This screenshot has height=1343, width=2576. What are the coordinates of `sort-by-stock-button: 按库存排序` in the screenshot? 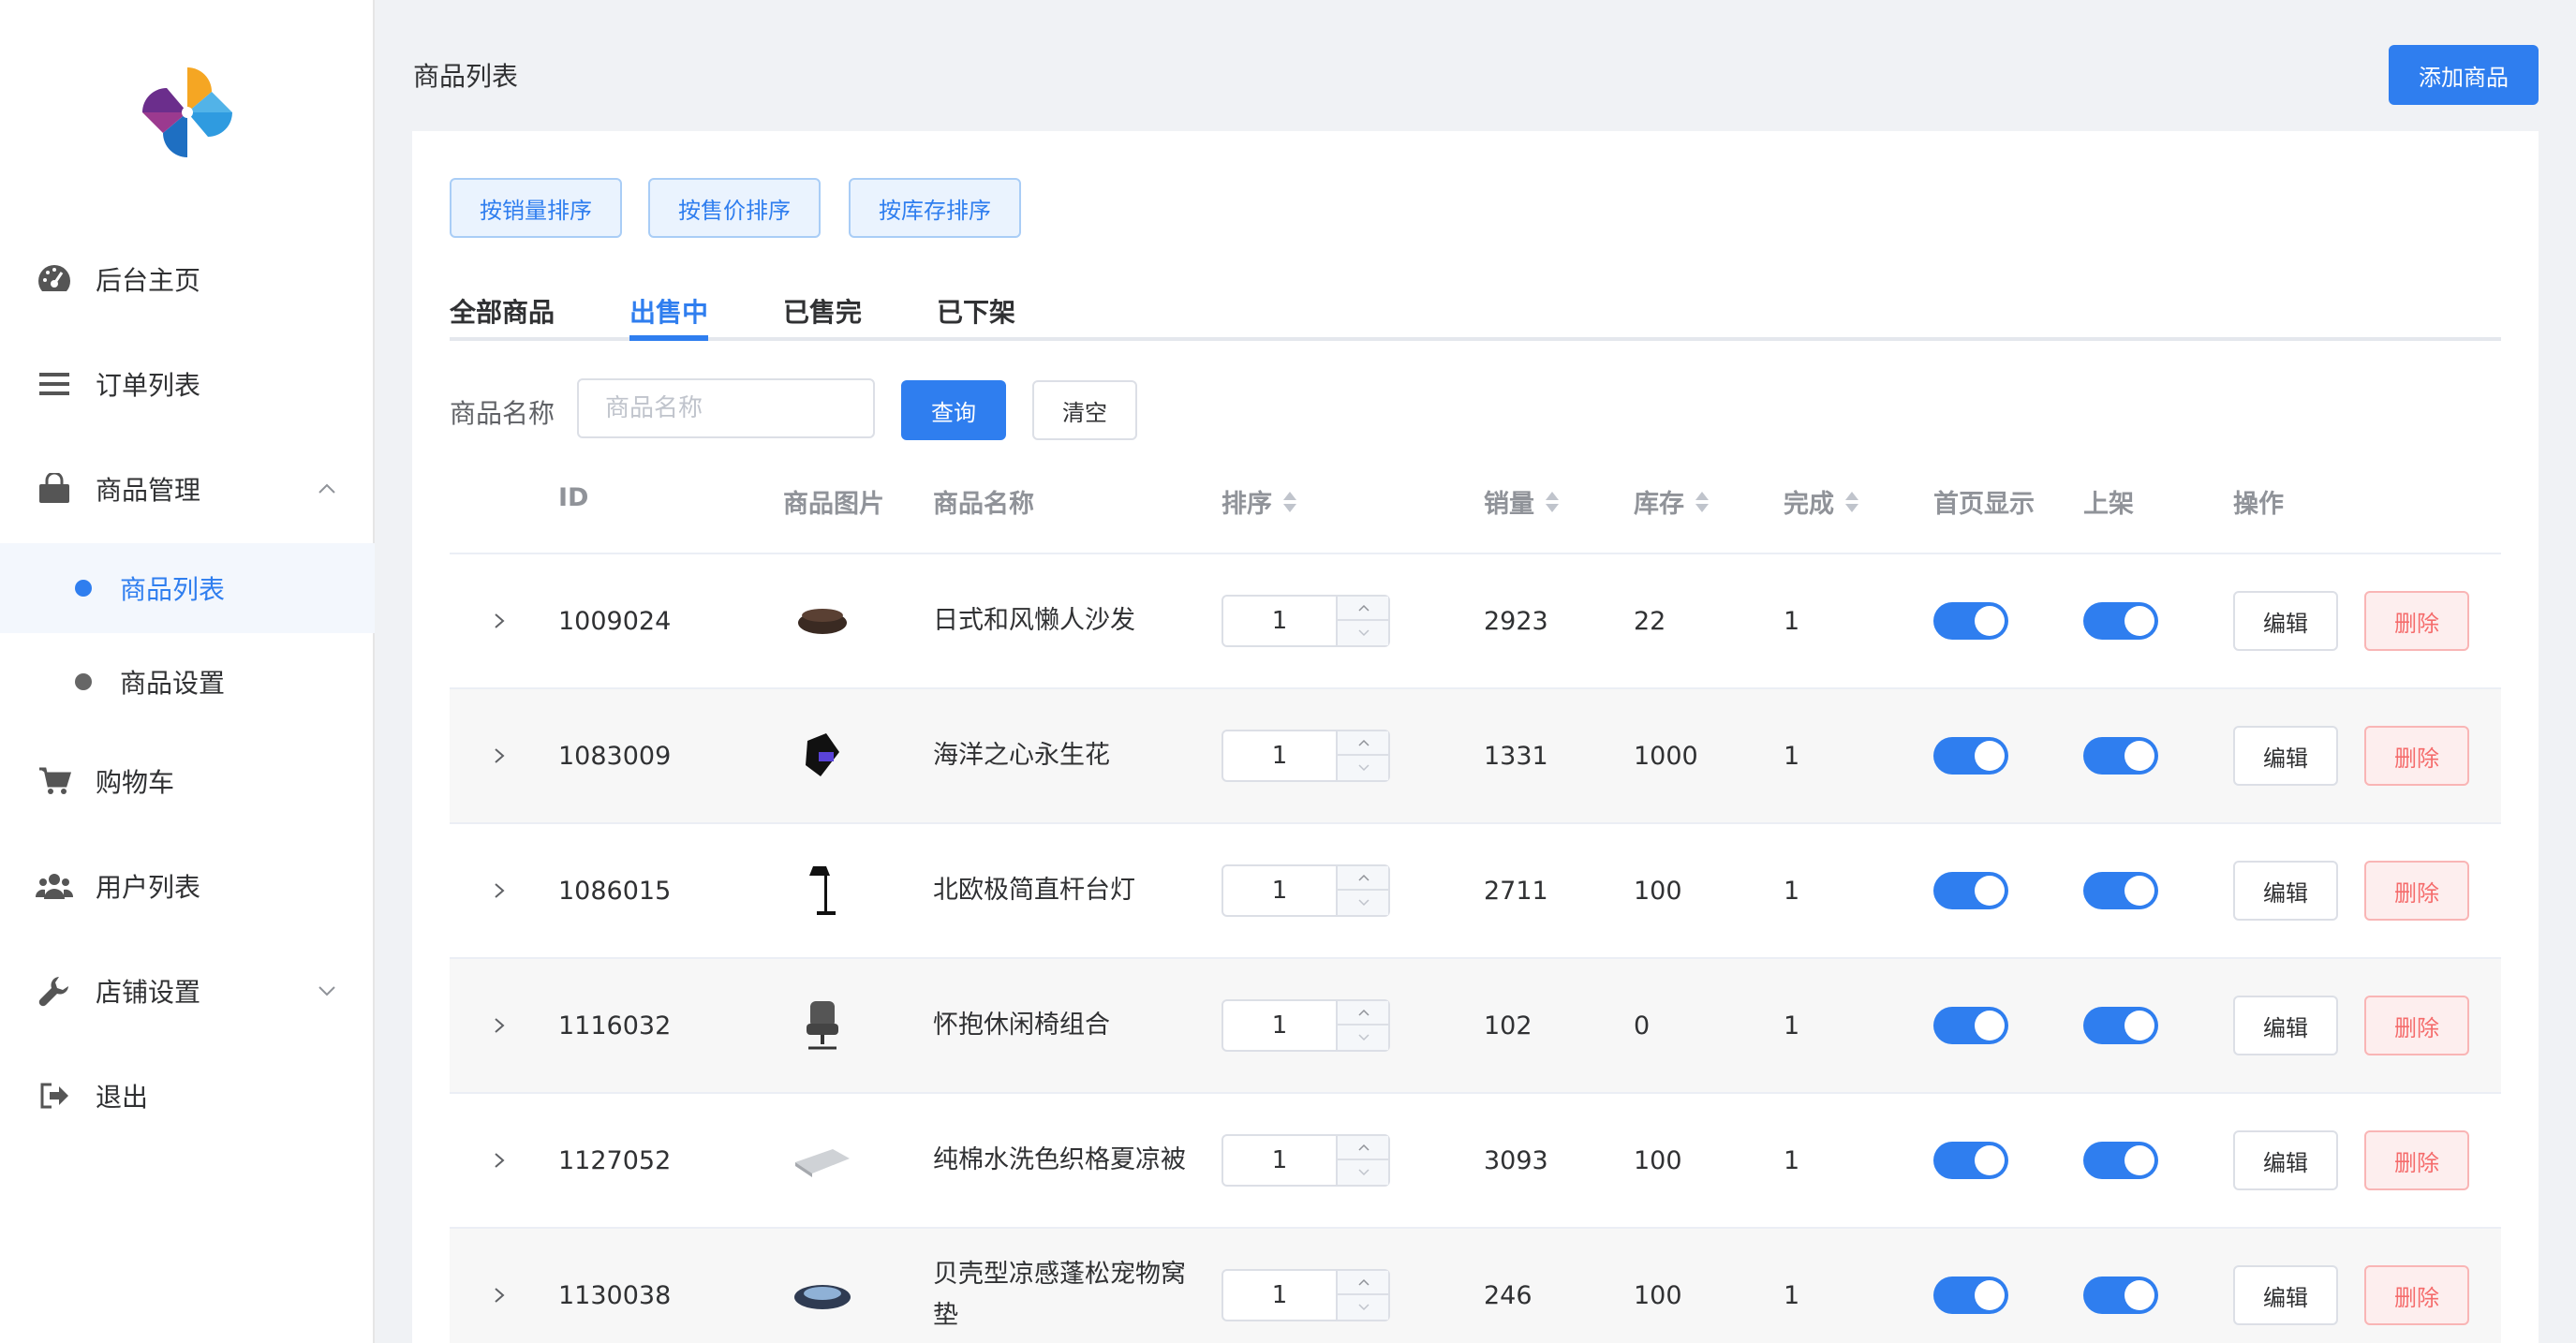 It's located at (935, 208).